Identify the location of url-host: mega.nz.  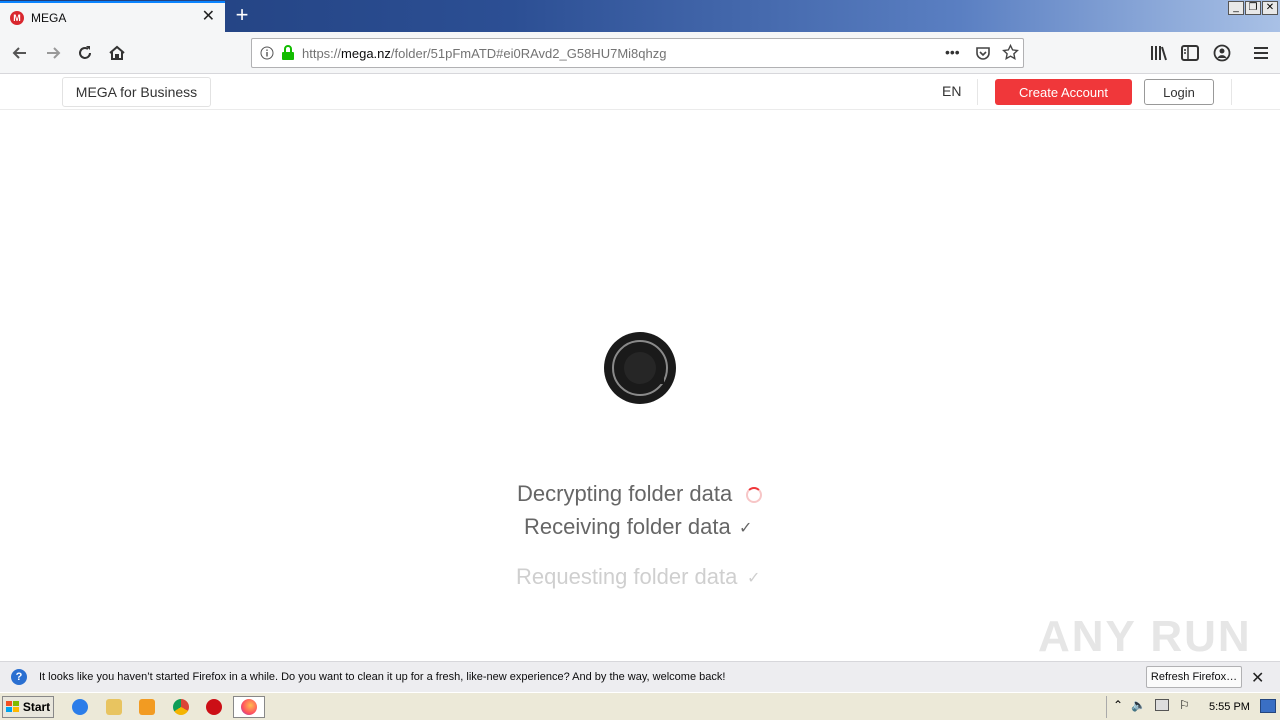
(366, 53).